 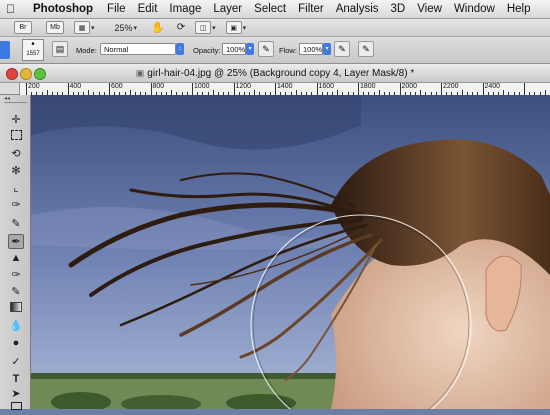 What do you see at coordinates (16, 188) in the screenshot?
I see `crop-icon: ⌞` at bounding box center [16, 188].